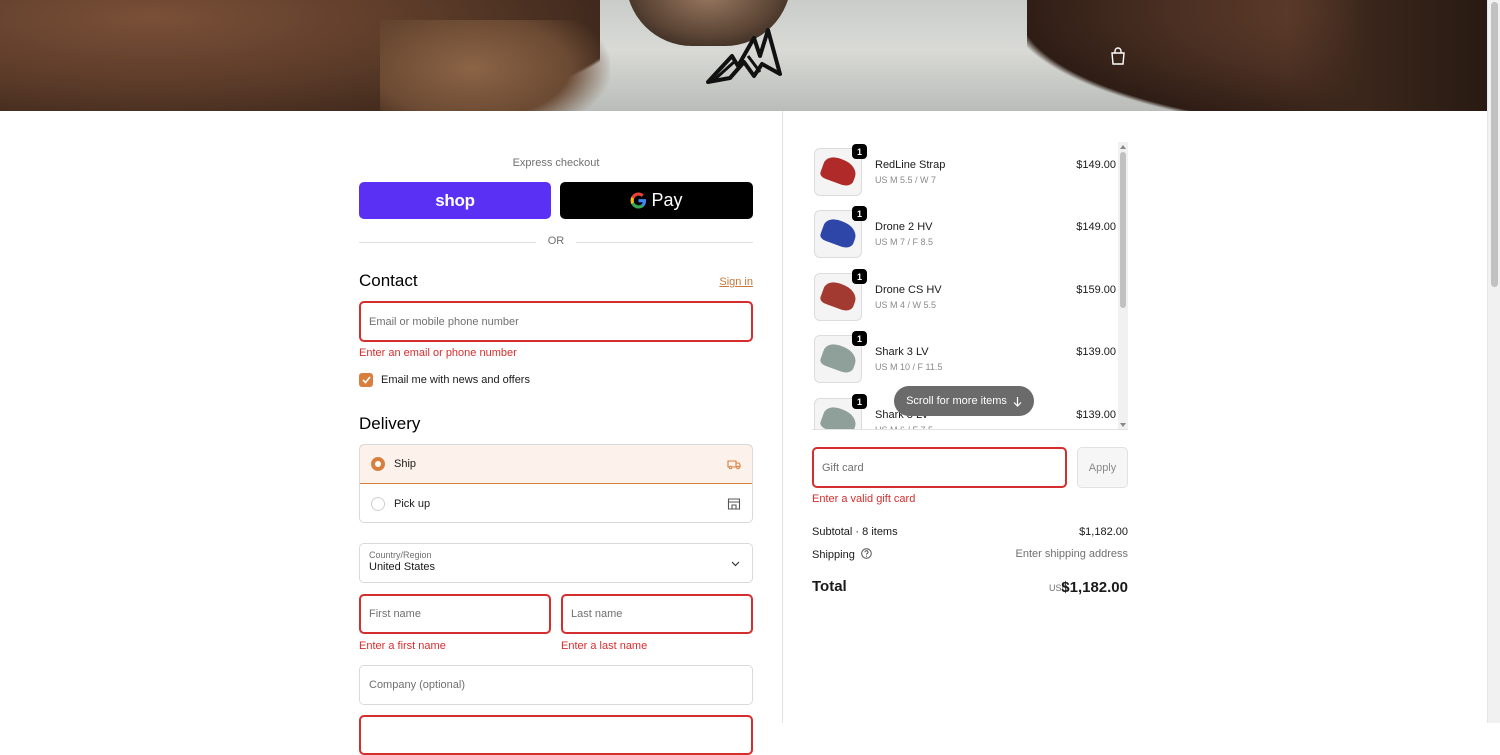  I want to click on help-circle-icon, so click(866, 553).